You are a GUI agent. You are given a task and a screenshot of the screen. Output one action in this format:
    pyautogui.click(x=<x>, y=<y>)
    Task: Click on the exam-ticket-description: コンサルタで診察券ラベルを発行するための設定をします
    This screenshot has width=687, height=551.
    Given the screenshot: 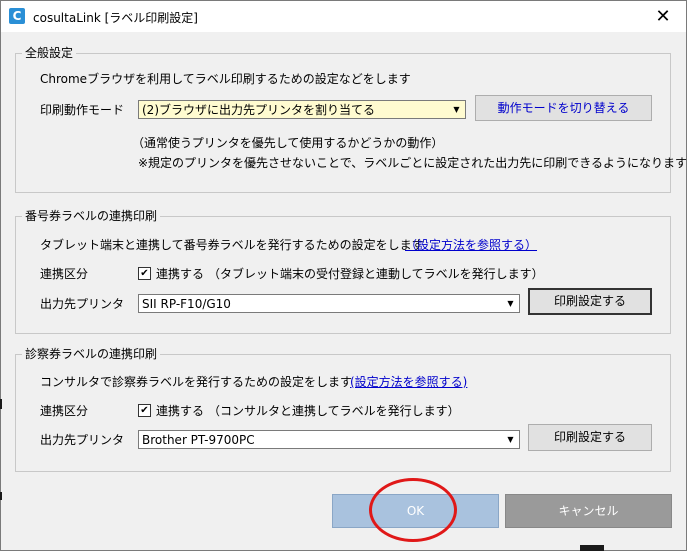 What is the action you would take?
    pyautogui.click(x=196, y=382)
    